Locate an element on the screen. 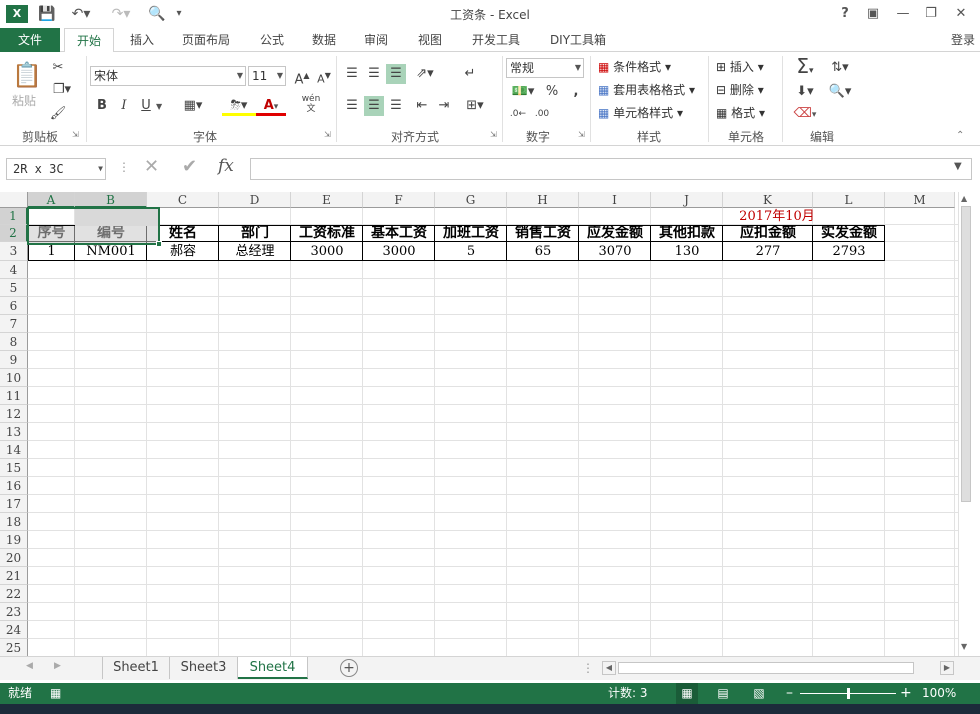 This screenshot has width=980, height=714. borders-icon: ▦▾ is located at coordinates (193, 106).